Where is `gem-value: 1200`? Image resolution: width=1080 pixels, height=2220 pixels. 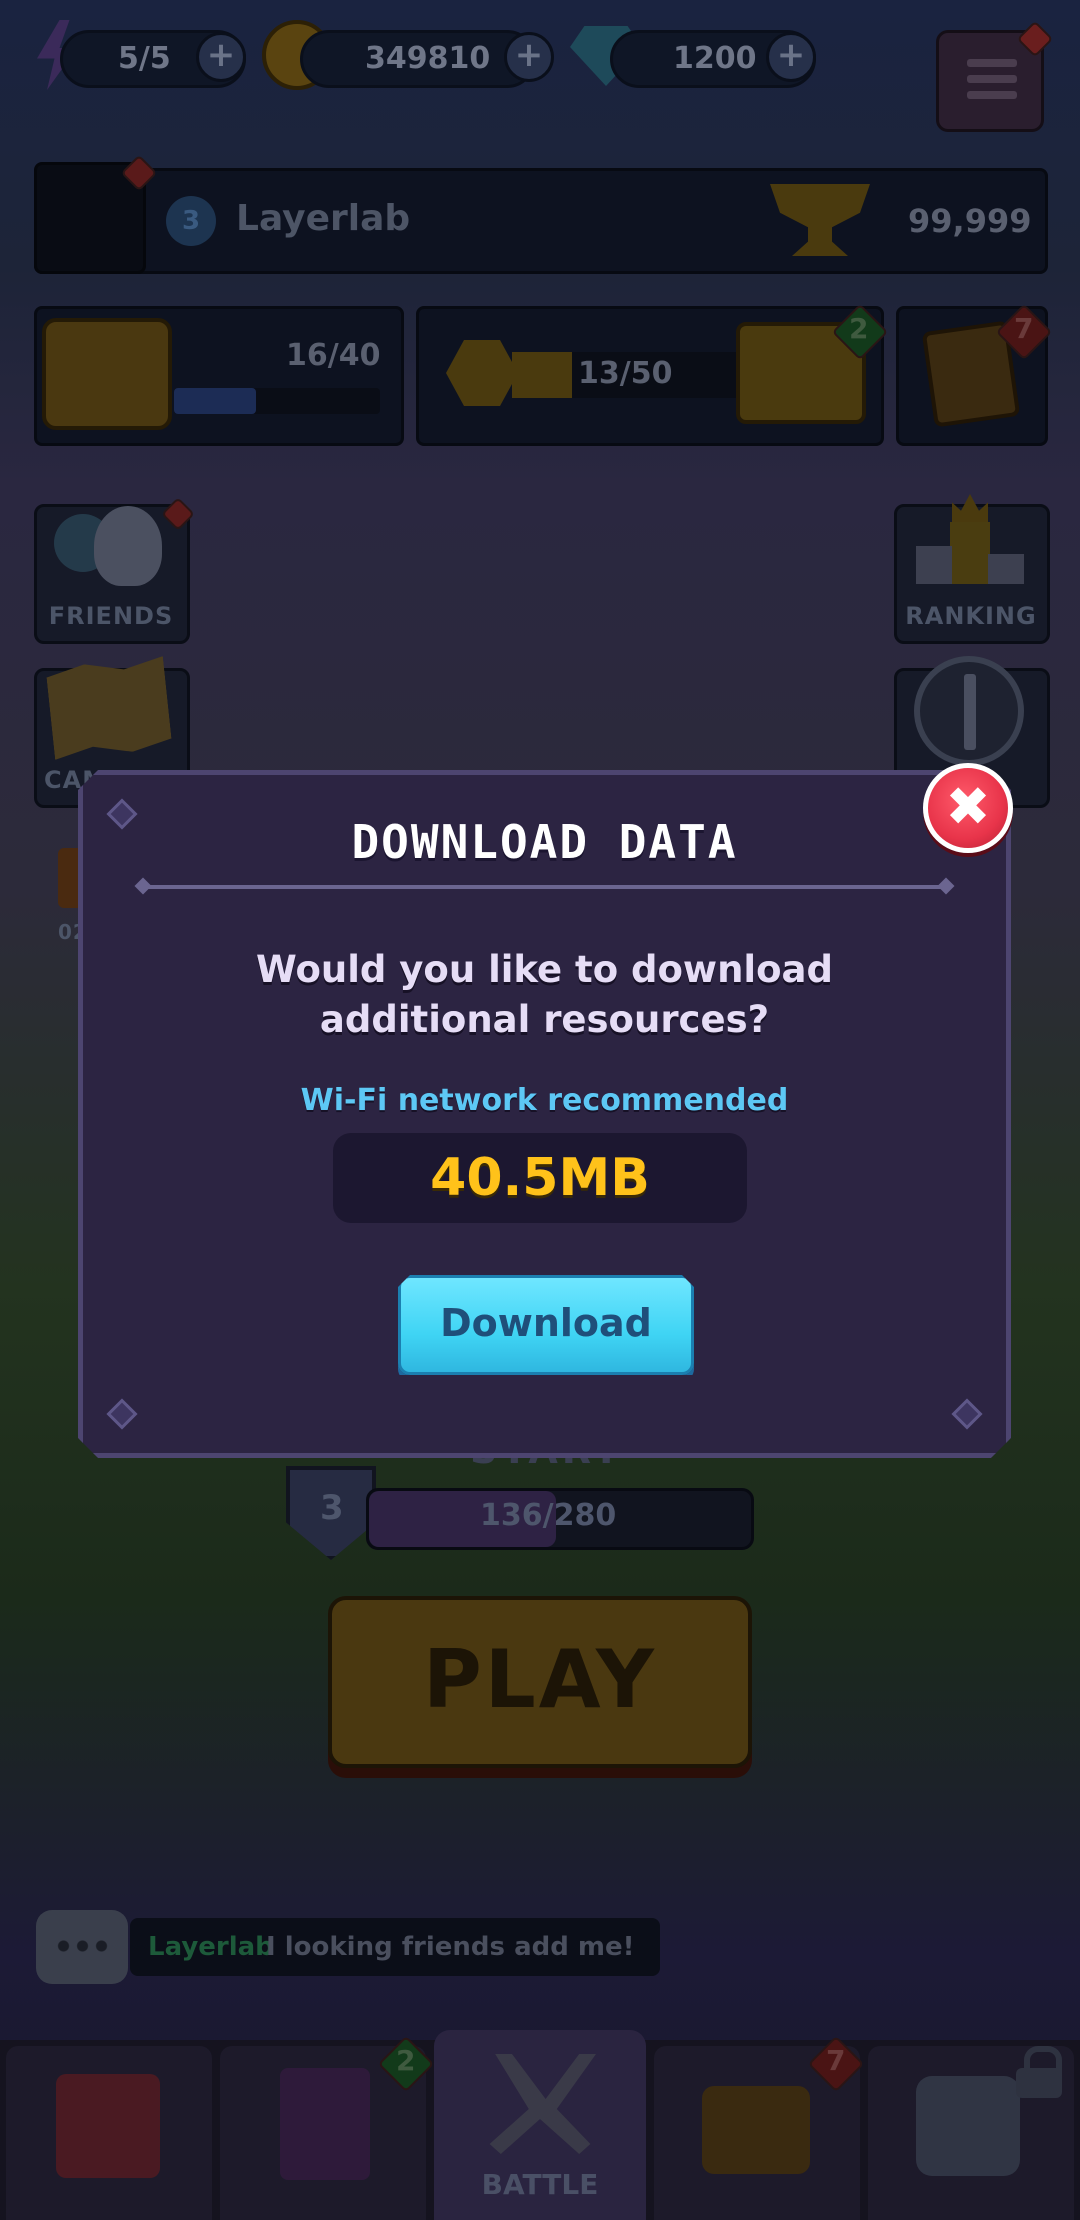 gem-value: 1200 is located at coordinates (715, 58).